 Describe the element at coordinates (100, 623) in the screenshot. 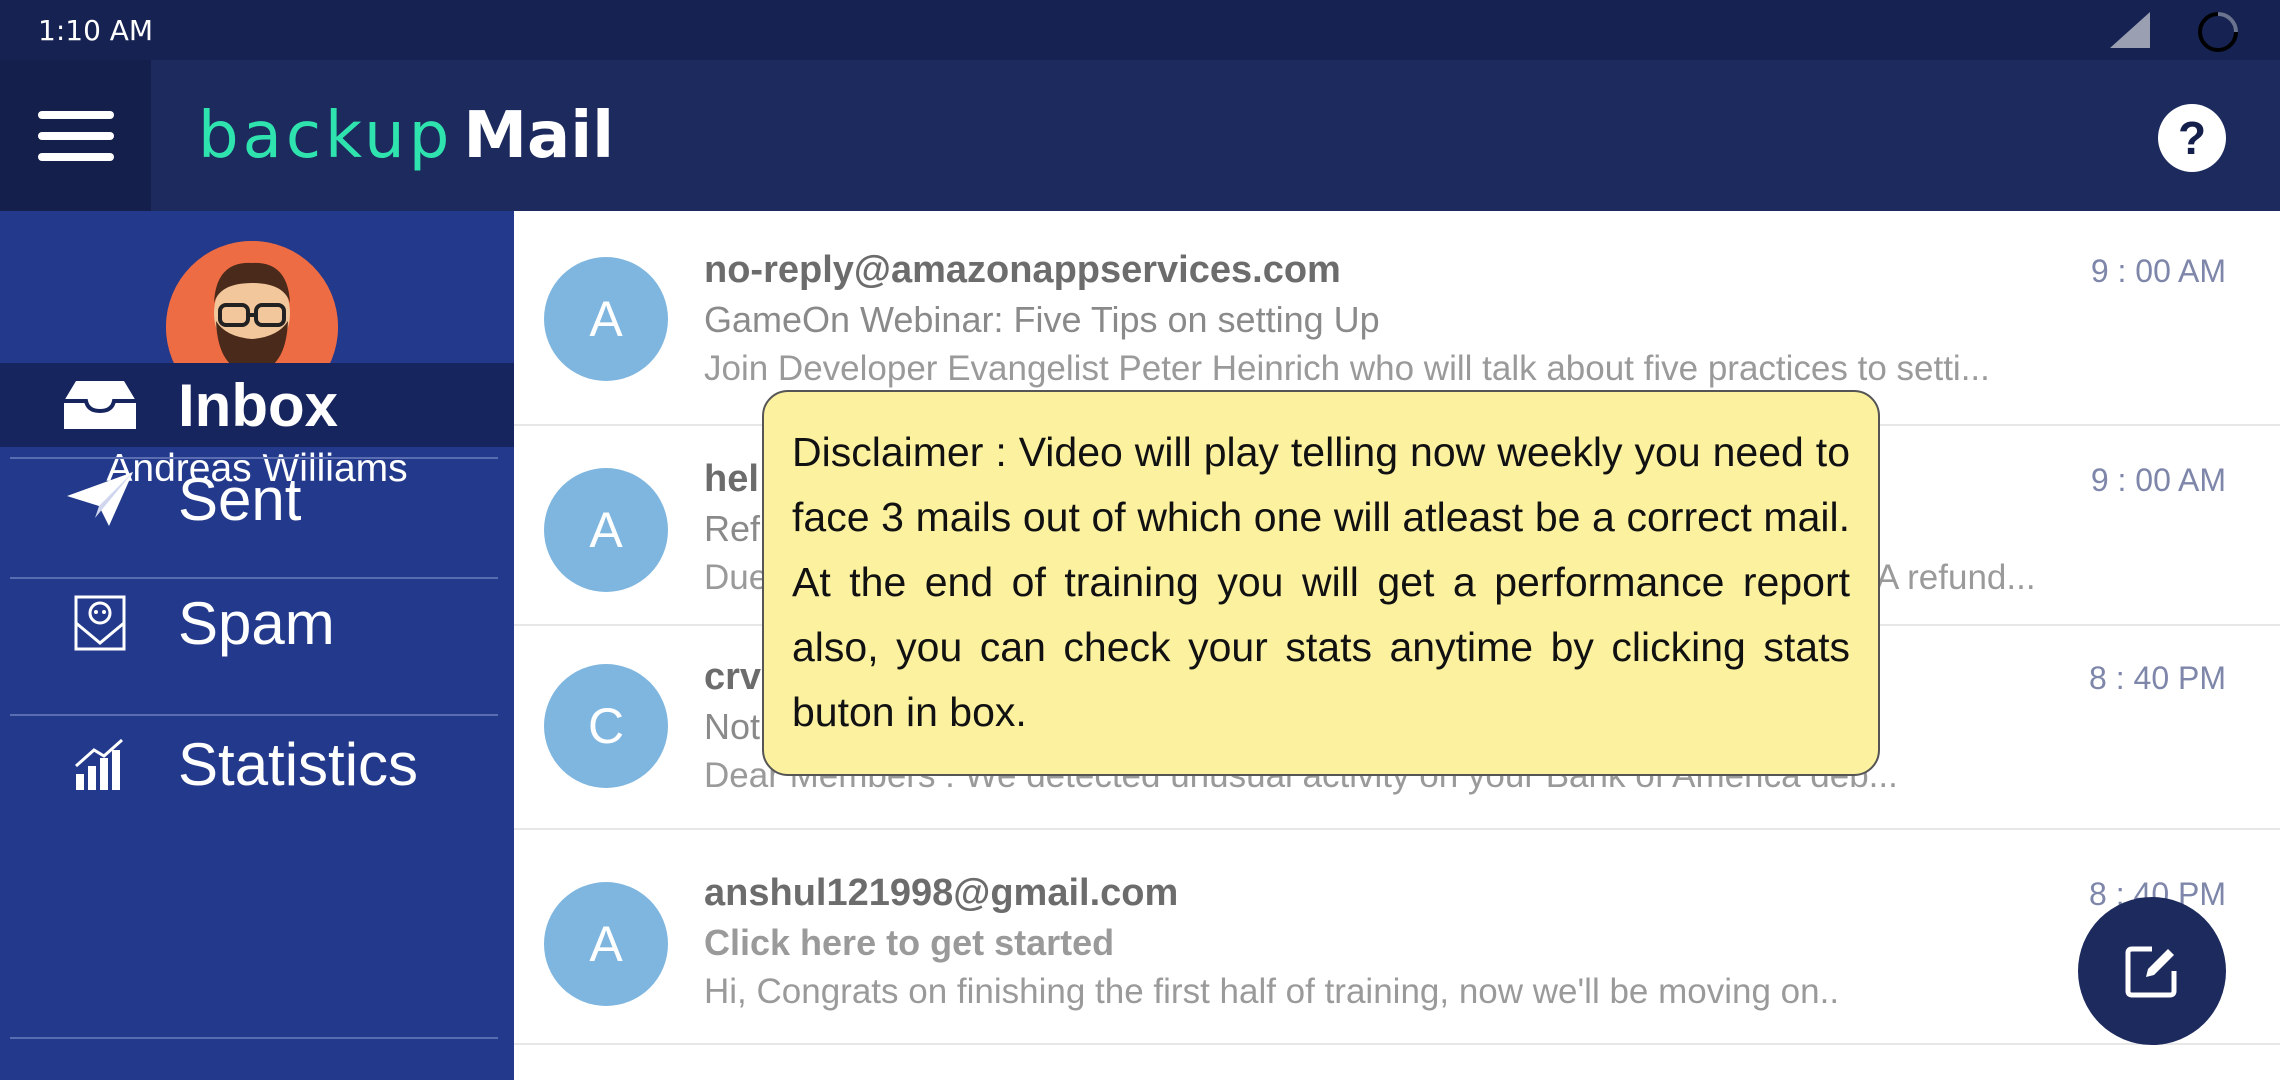

I see `spam-envelope-icon` at that location.